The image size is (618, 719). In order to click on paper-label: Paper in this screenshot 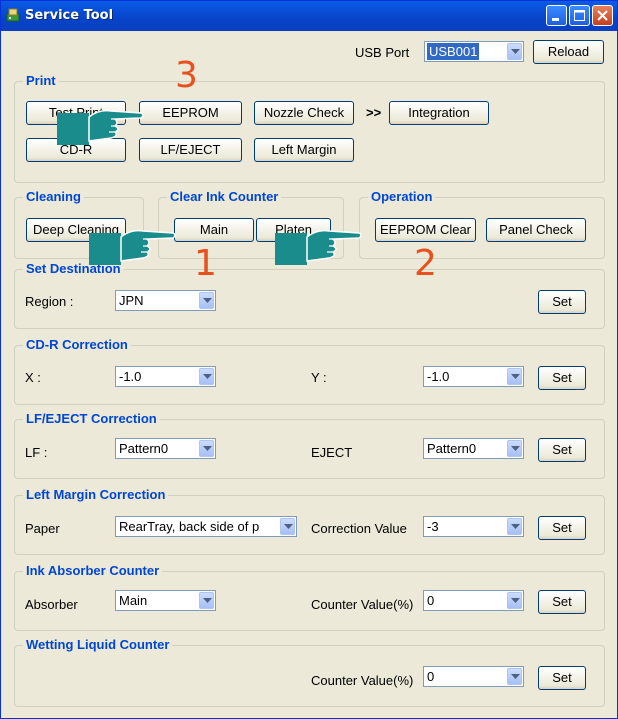, I will do `click(42, 528)`.